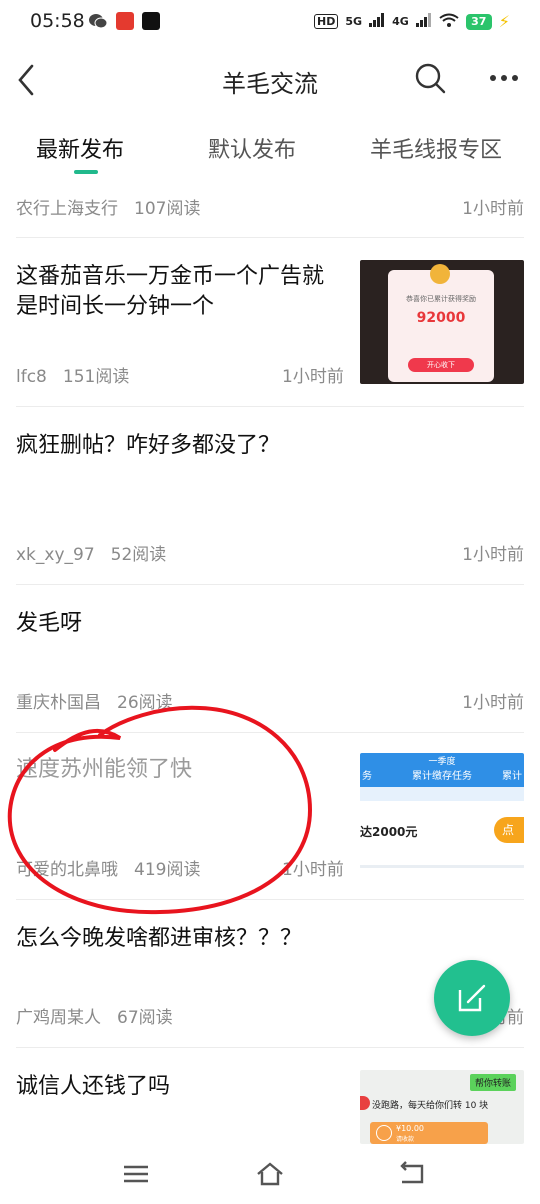 Image resolution: width=540 pixels, height=1204 pixels. Describe the element at coordinates (442, 762) in the screenshot. I see `thumb-top-label: 一季度` at that location.